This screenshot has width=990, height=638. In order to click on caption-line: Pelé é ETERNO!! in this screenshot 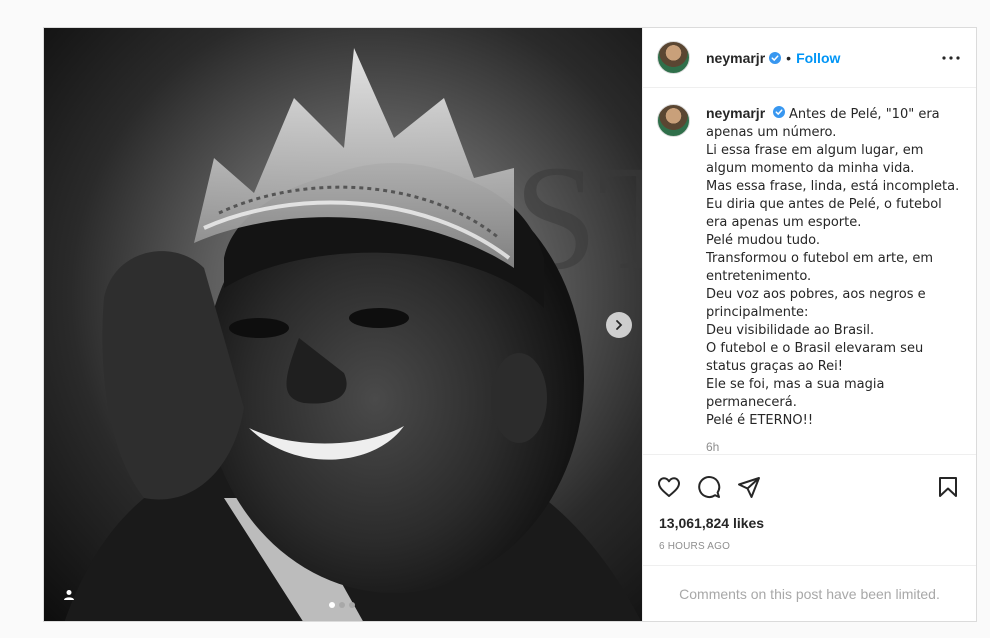, I will do `click(760, 420)`.